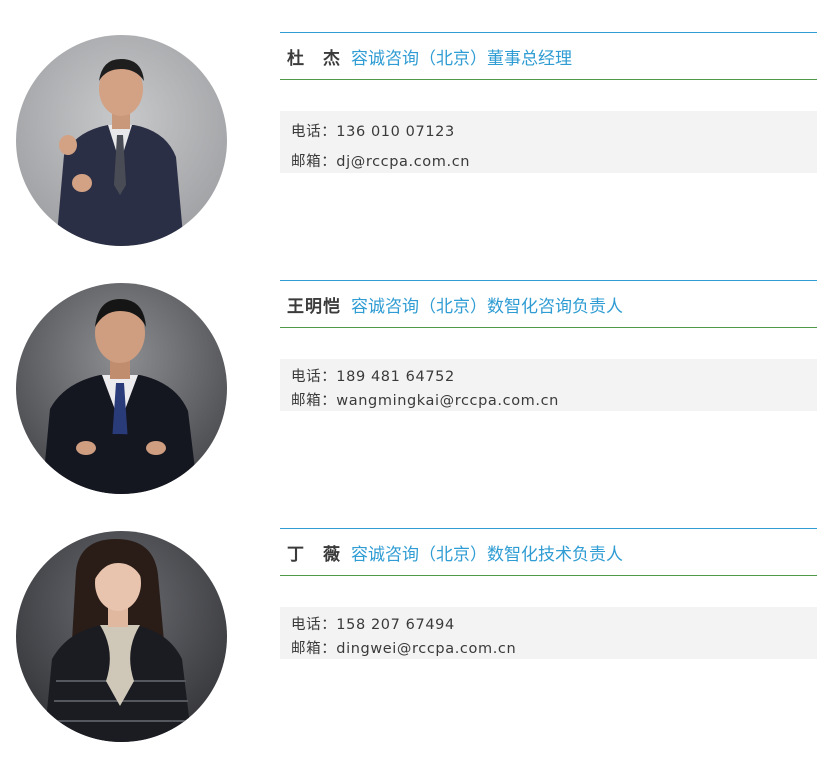 This screenshot has height=761, width=832. Describe the element at coordinates (380, 160) in the screenshot. I see `email-text: 邮箱：dj@rccpa.com.cn` at that location.